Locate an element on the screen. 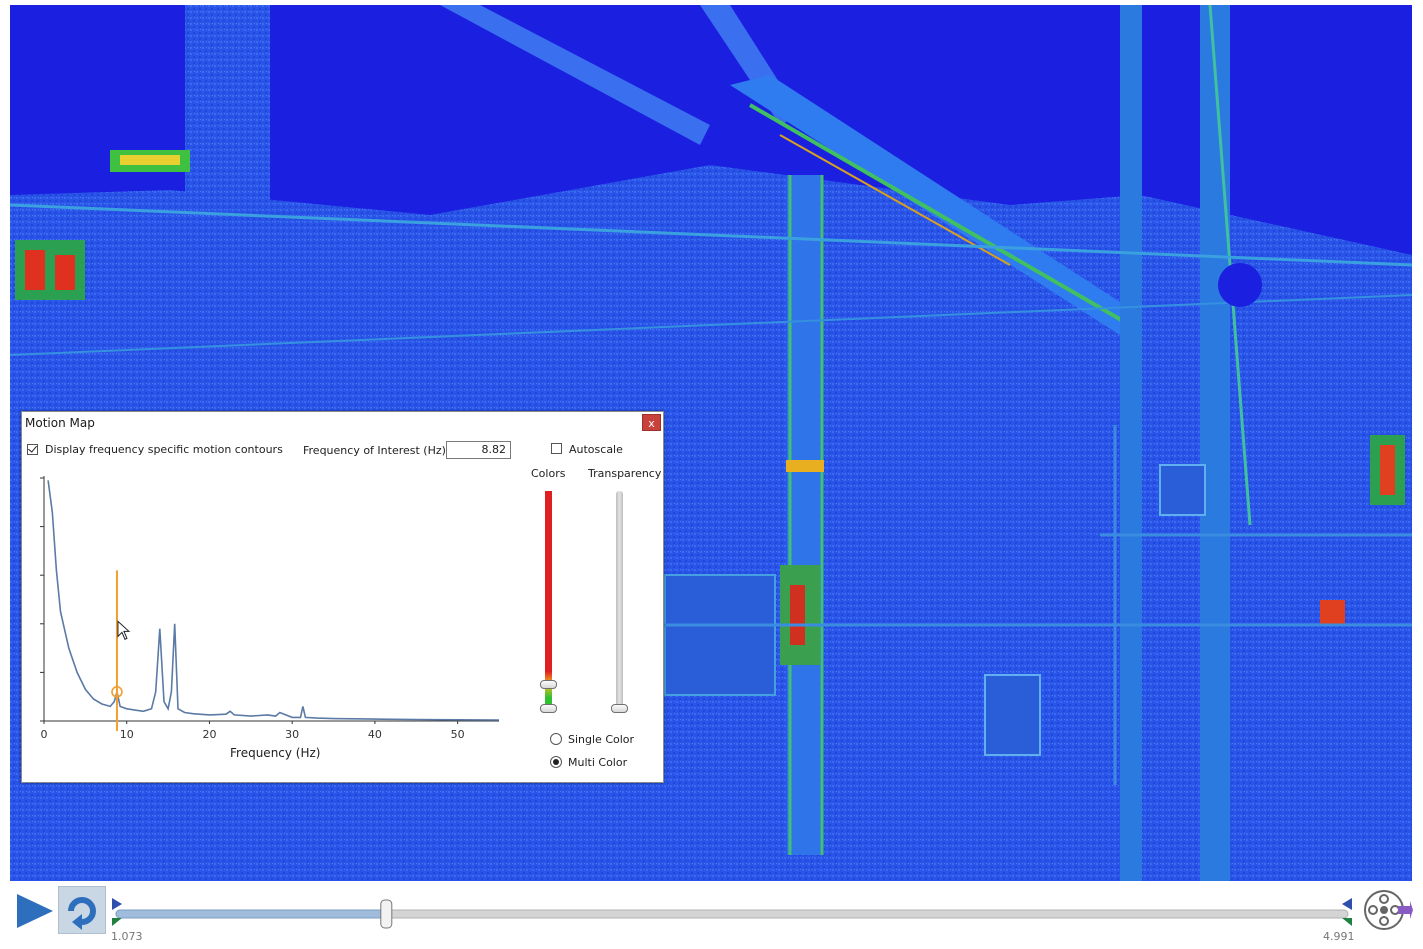  film-reel-export-icon is located at coordinates (1388, 911).